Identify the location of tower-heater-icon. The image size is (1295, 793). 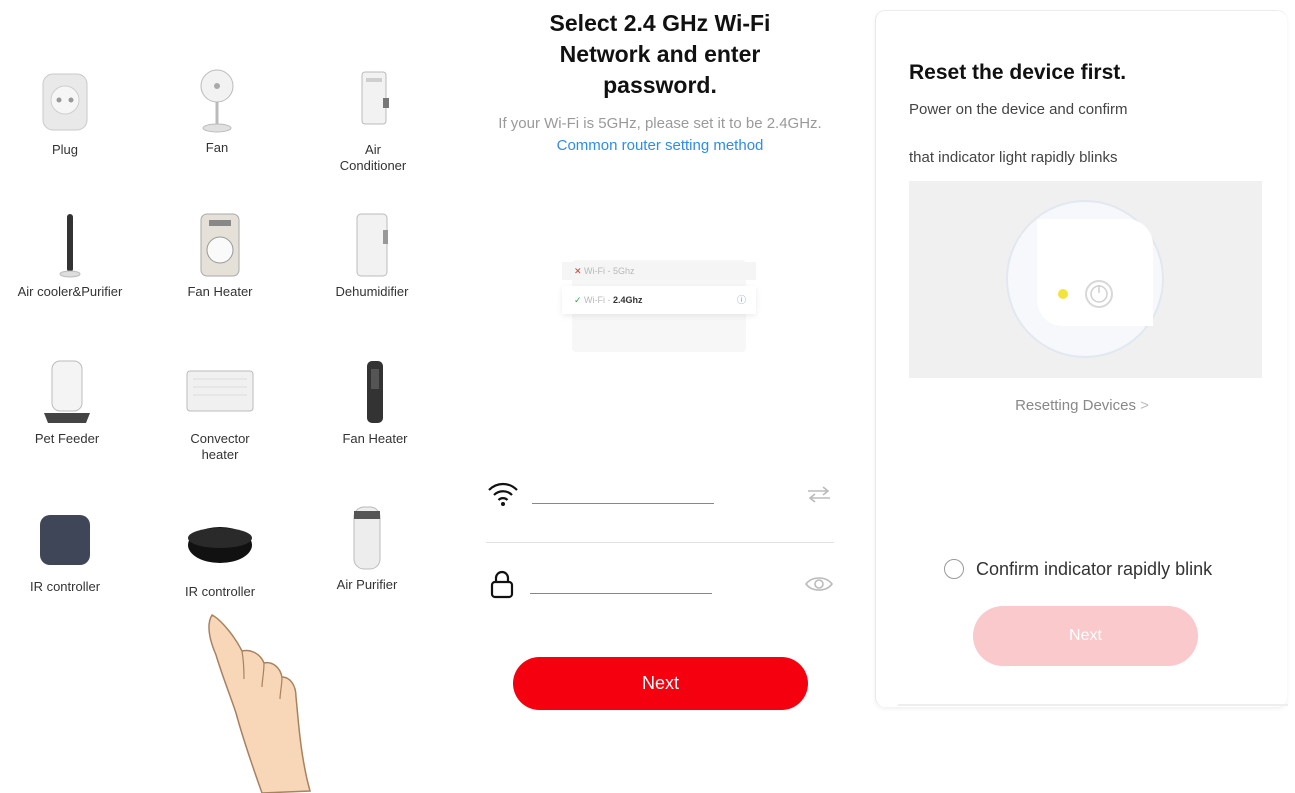
(375, 392).